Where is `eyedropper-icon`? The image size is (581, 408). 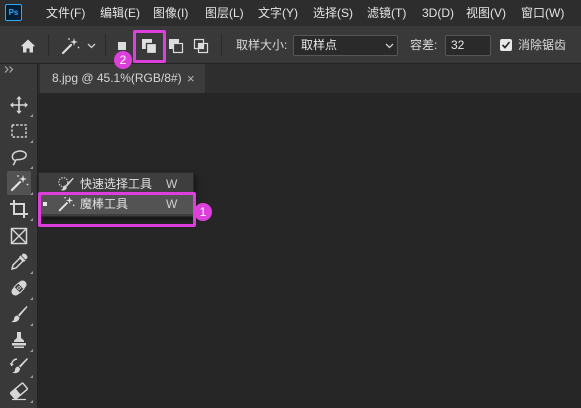
eyedropper-icon is located at coordinates (19, 262).